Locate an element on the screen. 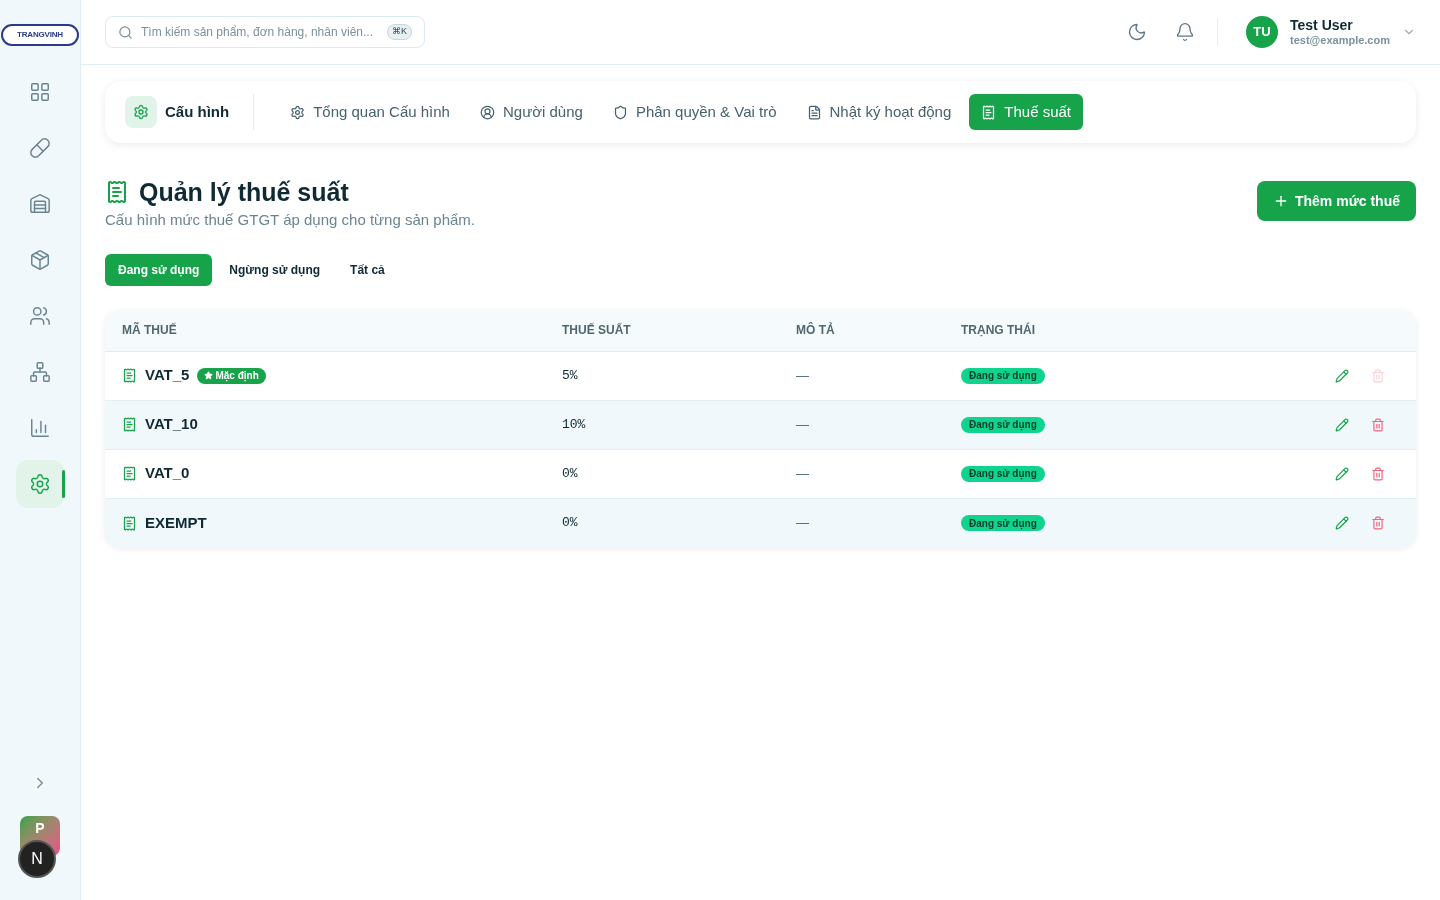 The height and width of the screenshot is (900, 1440). logo: TRANGVINH is located at coordinates (40, 35).